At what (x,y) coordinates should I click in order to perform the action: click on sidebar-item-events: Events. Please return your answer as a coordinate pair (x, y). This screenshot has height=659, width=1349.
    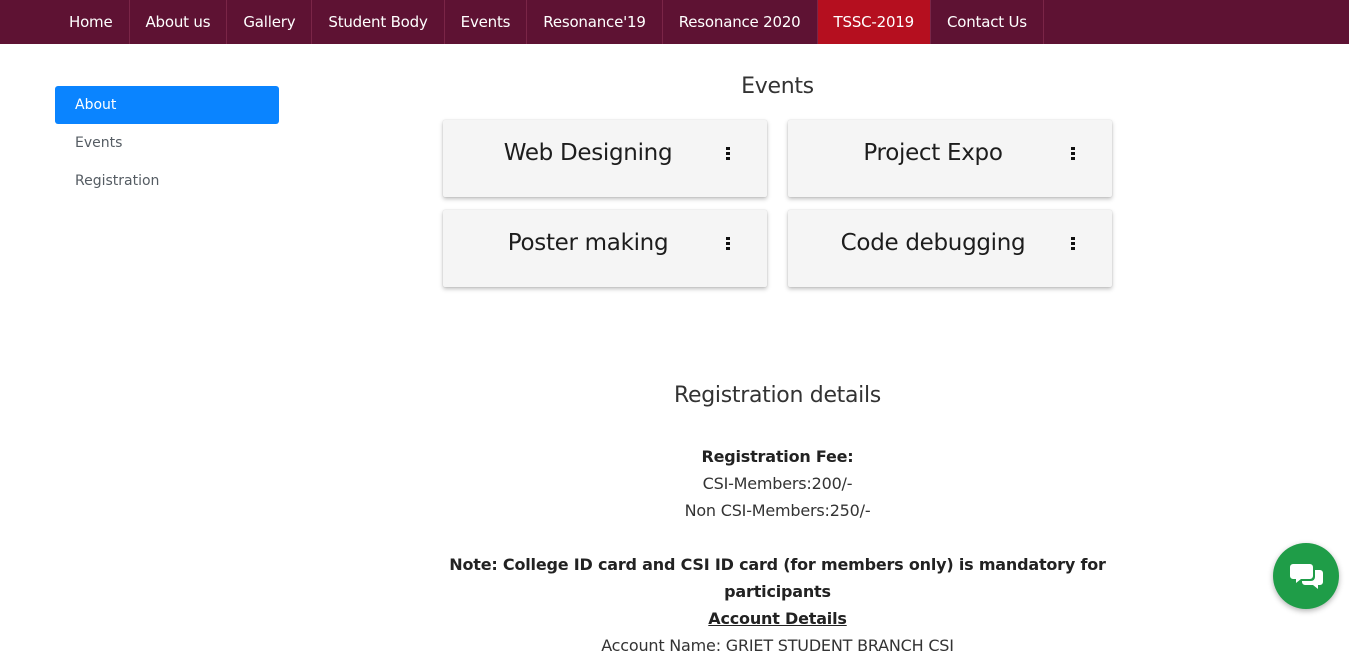
    Looking at the image, I should click on (167, 143).